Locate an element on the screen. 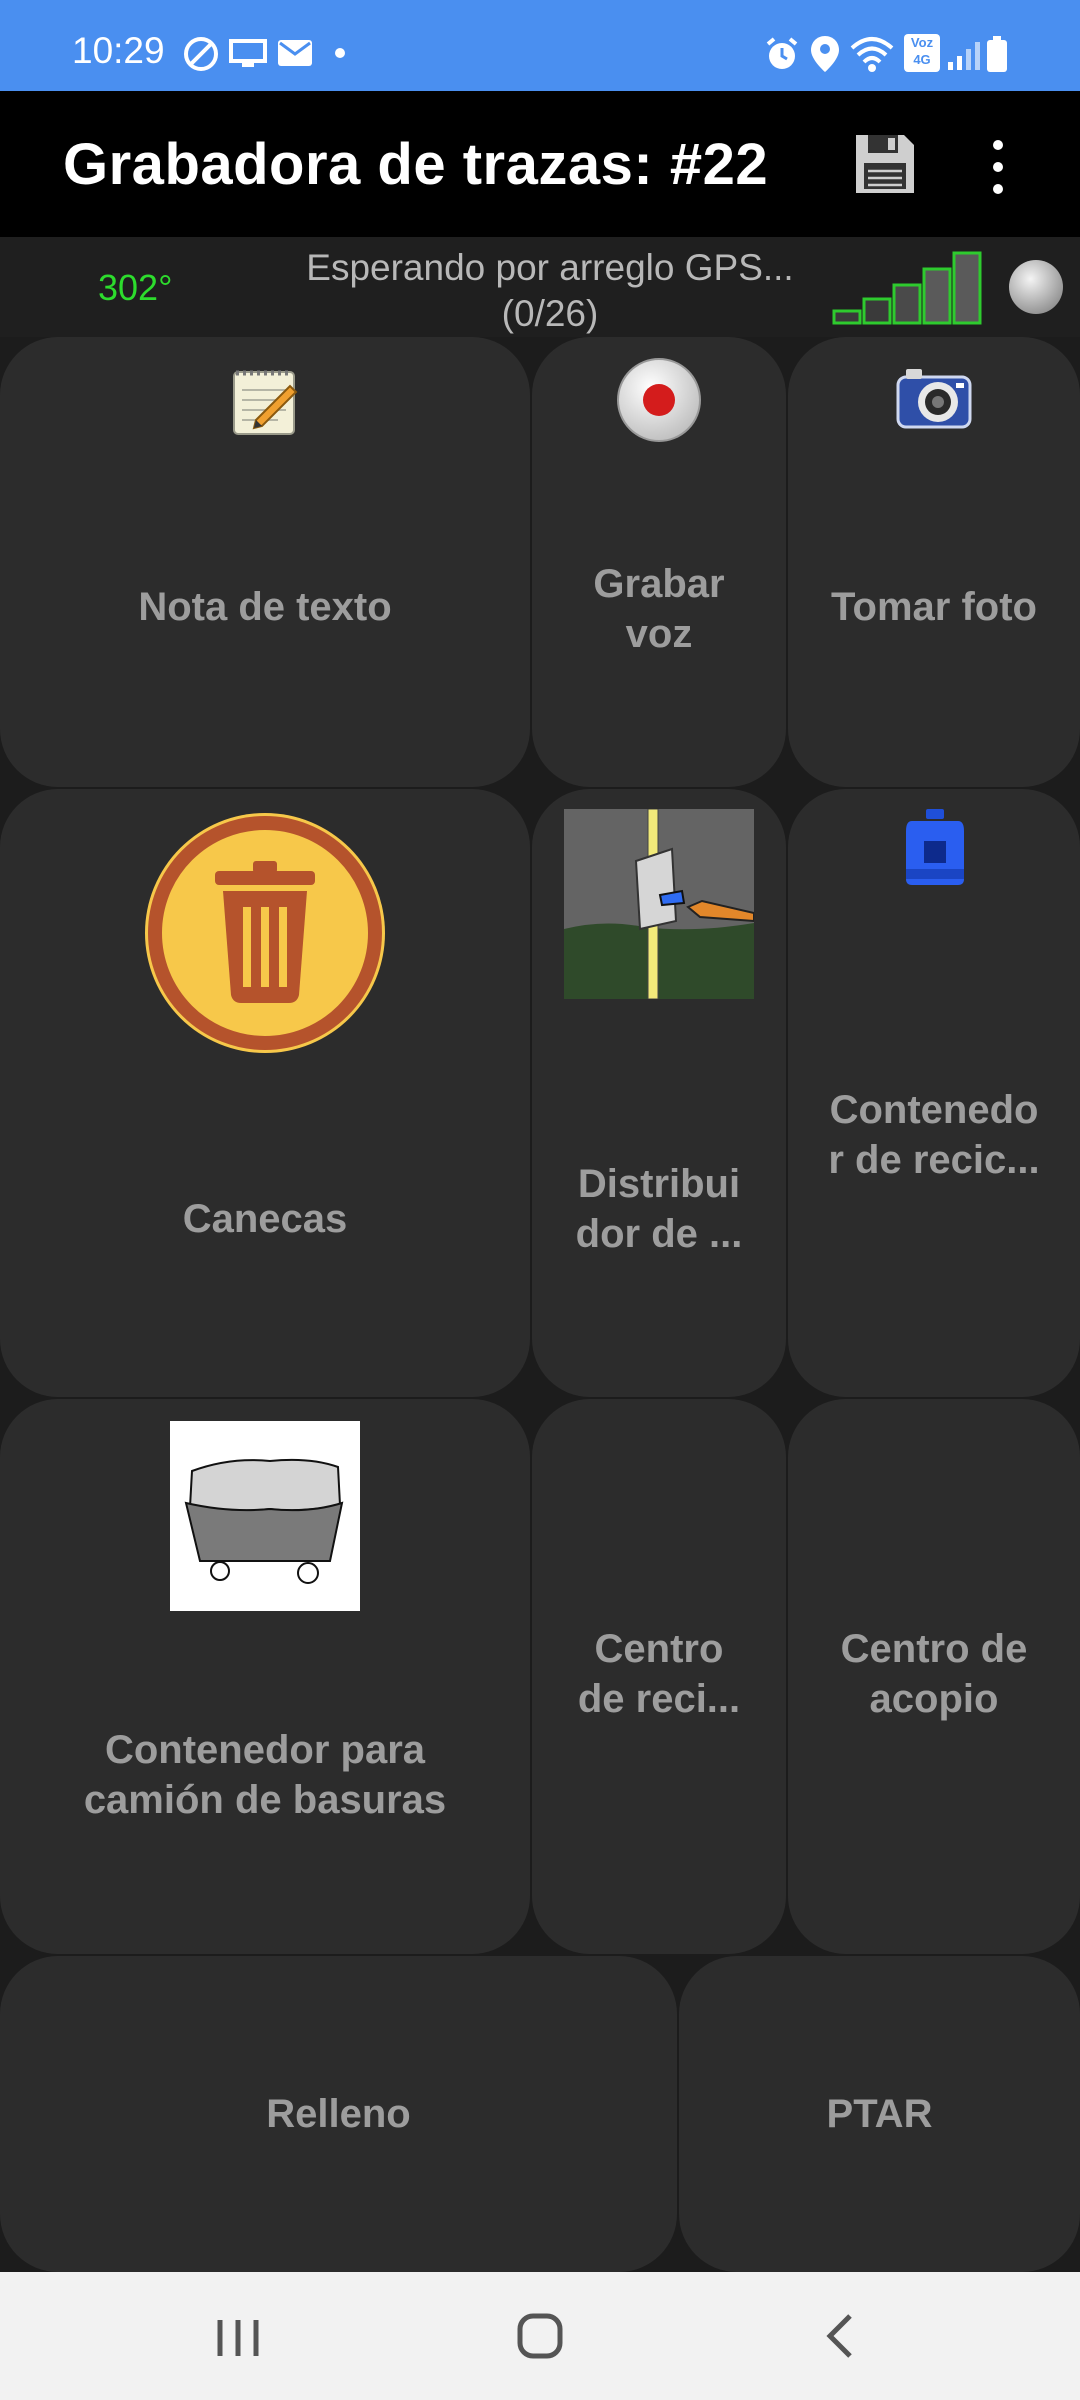  tile-label: Relleno is located at coordinates (338, 2114).